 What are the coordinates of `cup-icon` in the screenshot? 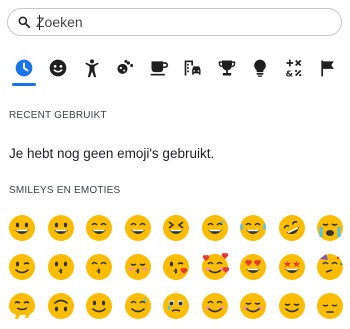 It's located at (159, 68).